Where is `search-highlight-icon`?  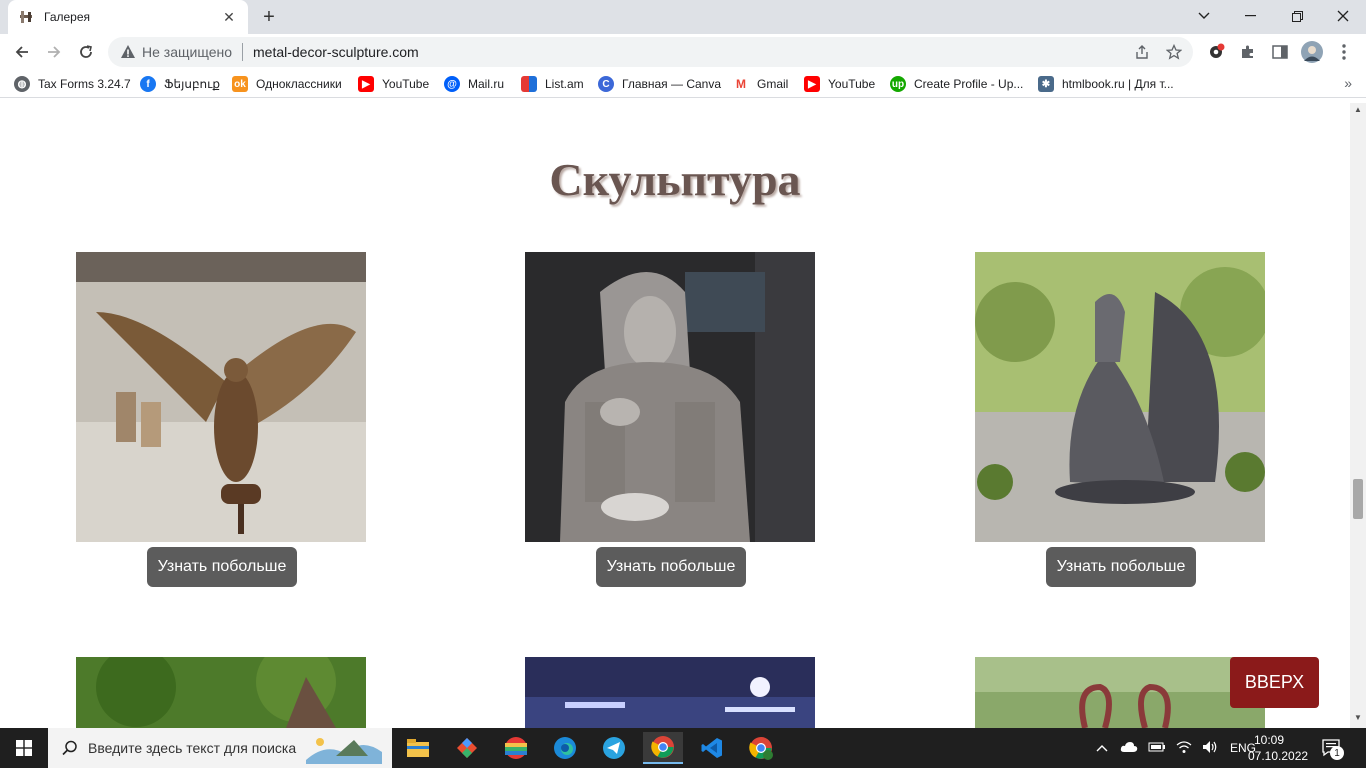 search-highlight-icon is located at coordinates (344, 751).